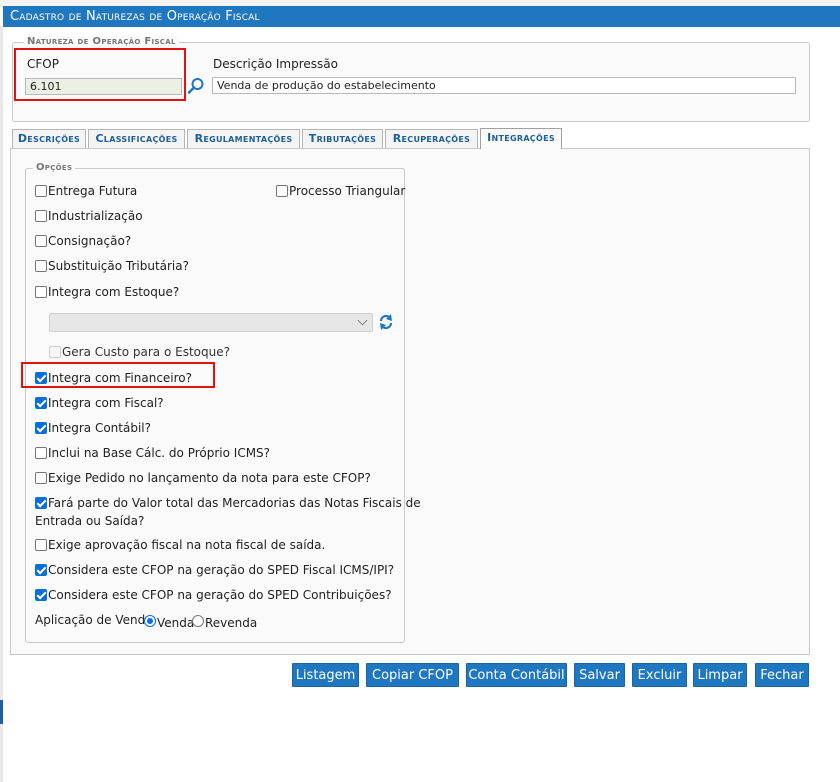 The width and height of the screenshot is (840, 782). What do you see at coordinates (43, 64) in the screenshot?
I see `cfop-label: CFOP` at bounding box center [43, 64].